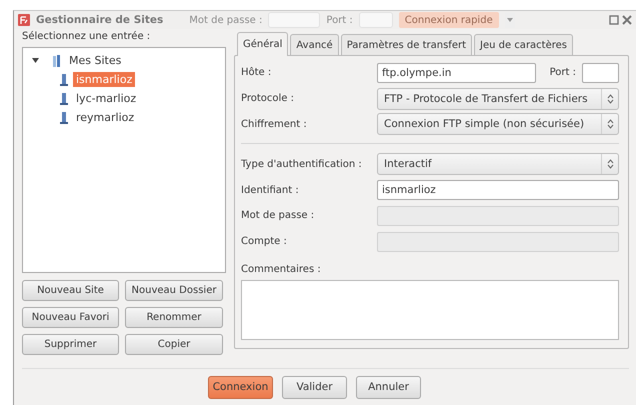  Describe the element at coordinates (314, 387) in the screenshot. I see `dialog-button: Valider` at that location.